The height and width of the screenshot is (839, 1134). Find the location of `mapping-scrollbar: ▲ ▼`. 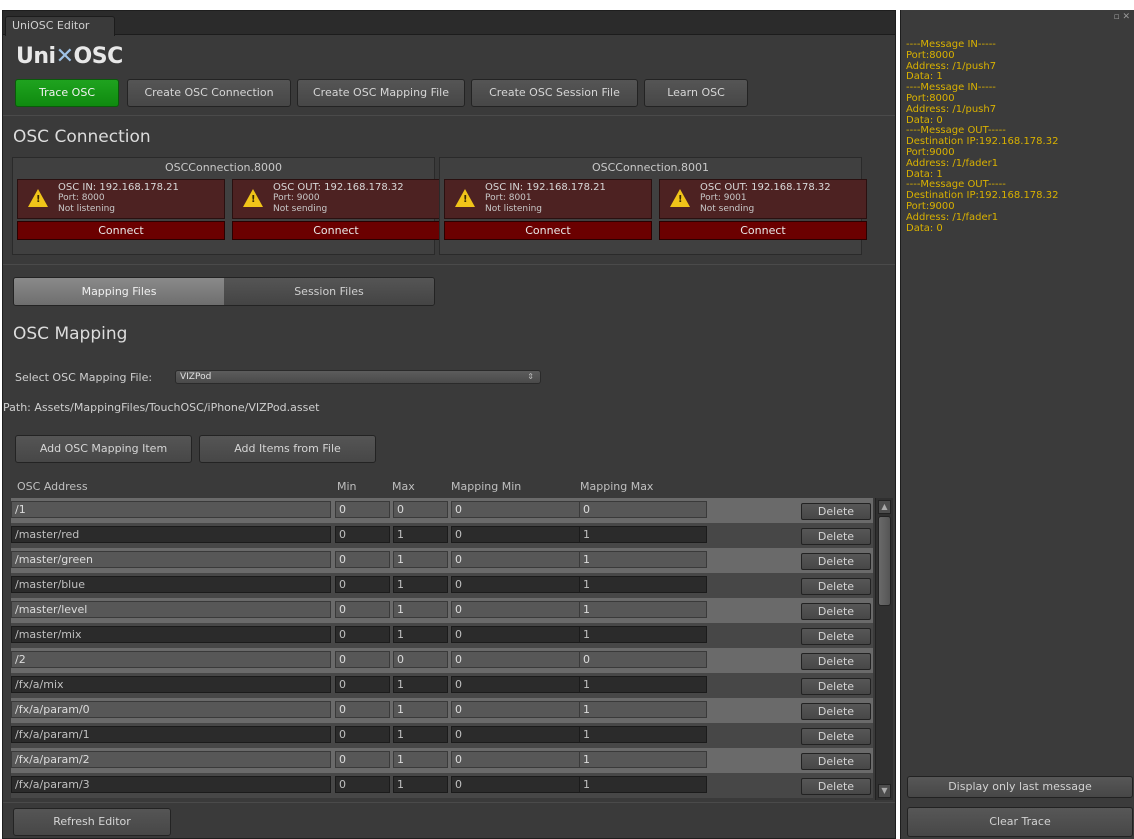

mapping-scrollbar: ▲ ▼ is located at coordinates (884, 649).